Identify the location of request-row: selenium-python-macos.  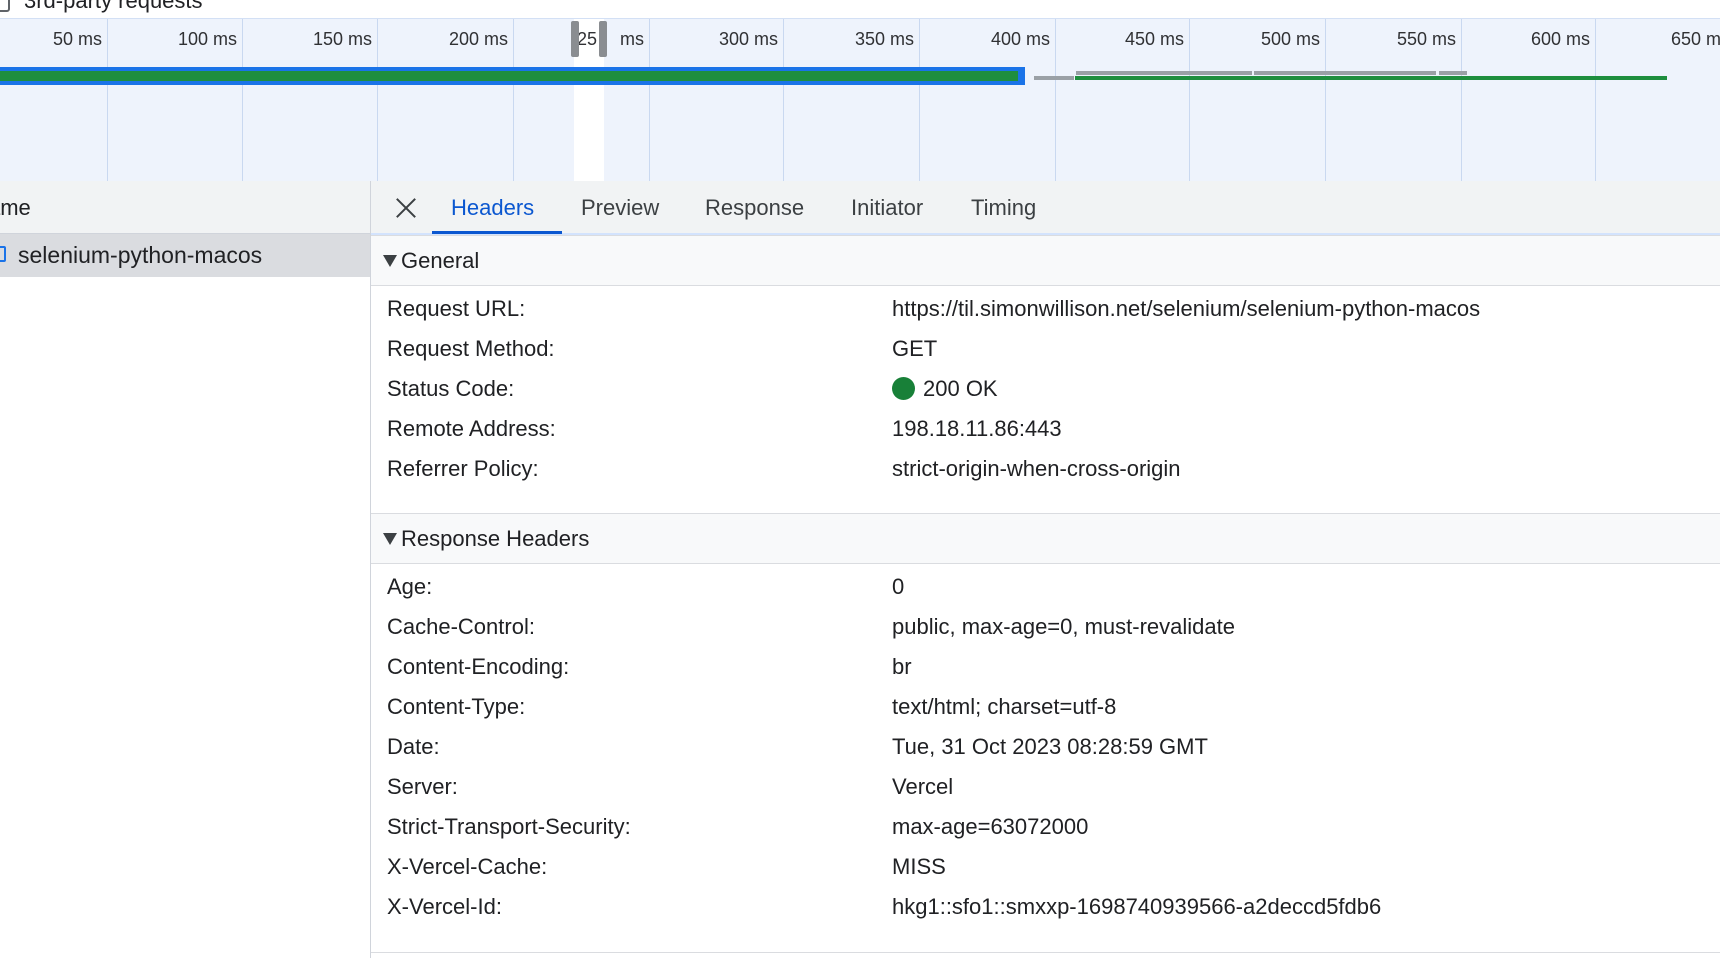
(185, 255).